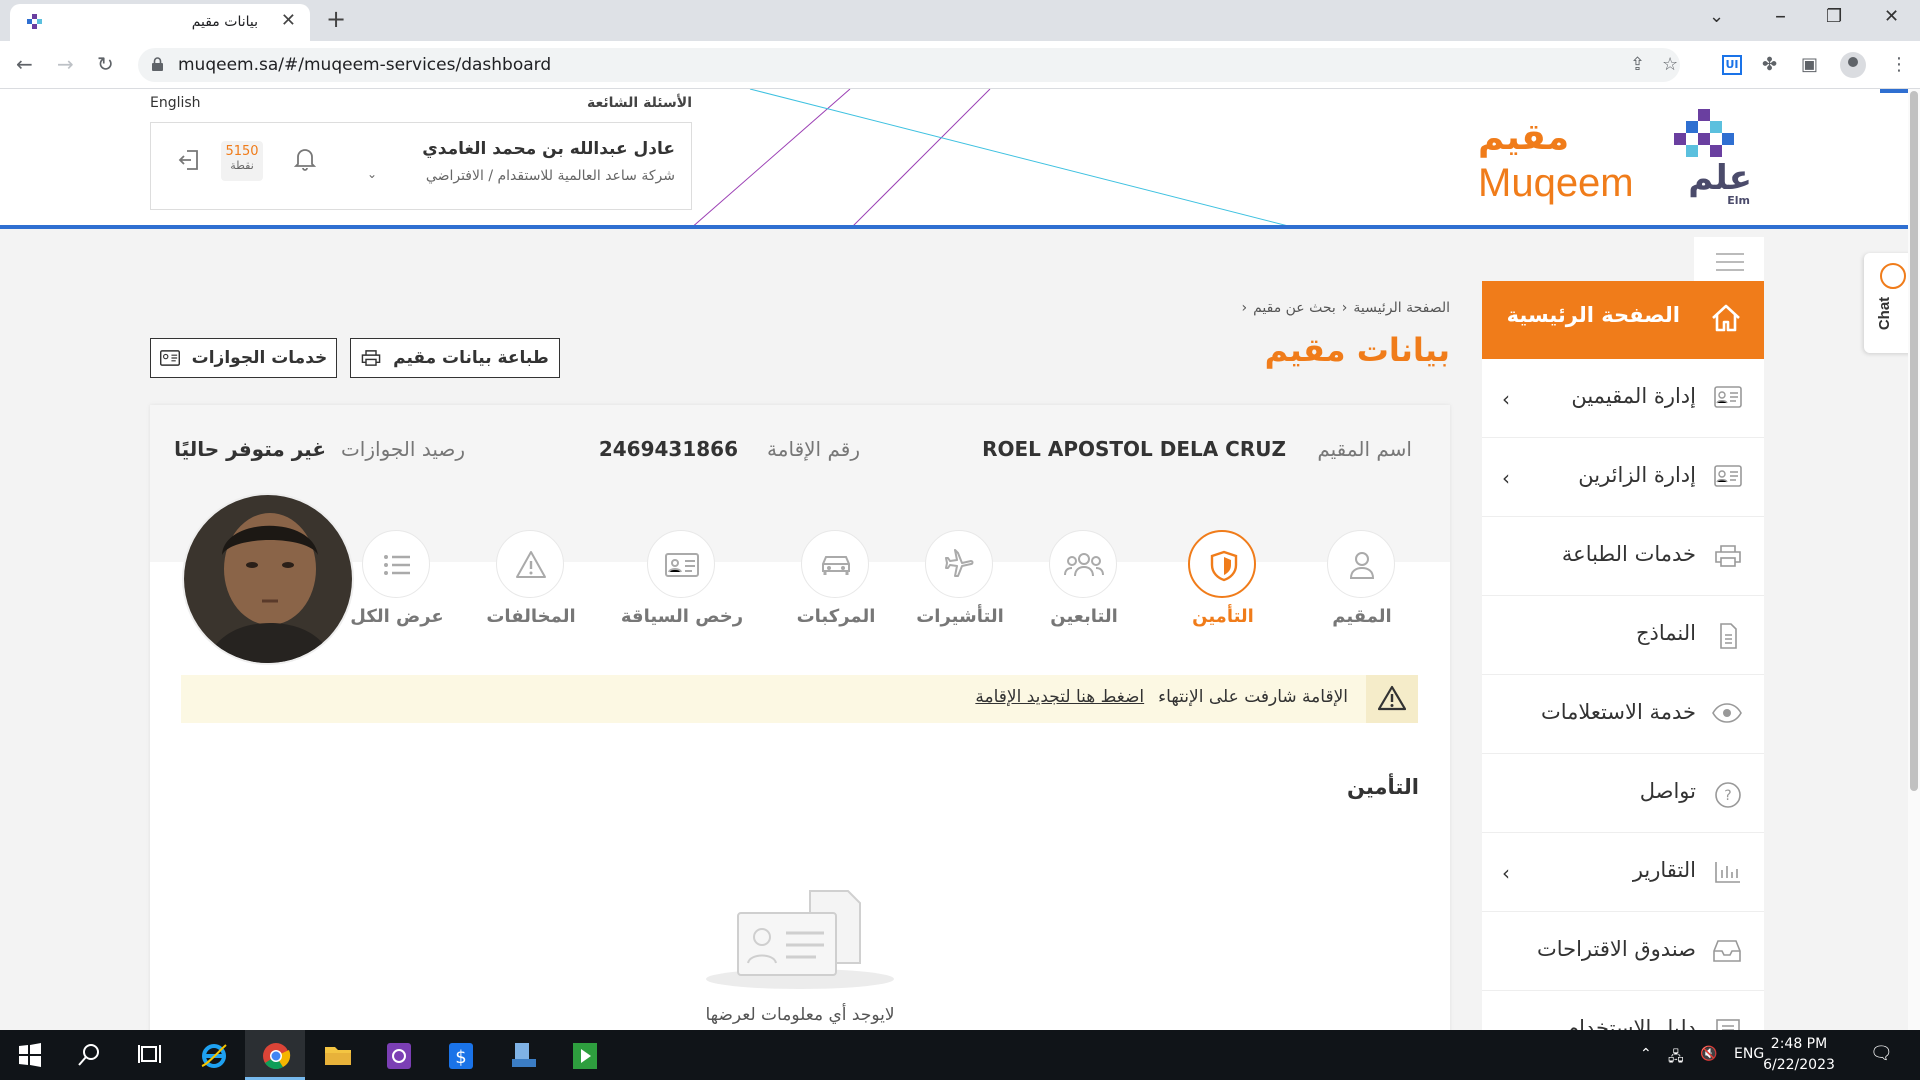 This screenshot has height=1080, width=1920. Describe the element at coordinates (616, 103) in the screenshot. I see `faq-link: الأسئلة الشائعة` at that location.